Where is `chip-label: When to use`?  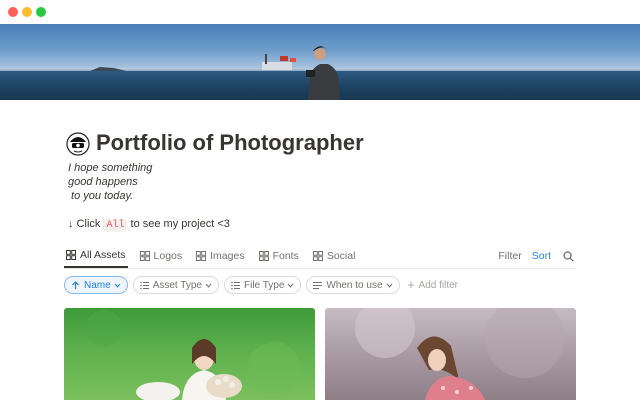
chip-label: When to use is located at coordinates (354, 285).